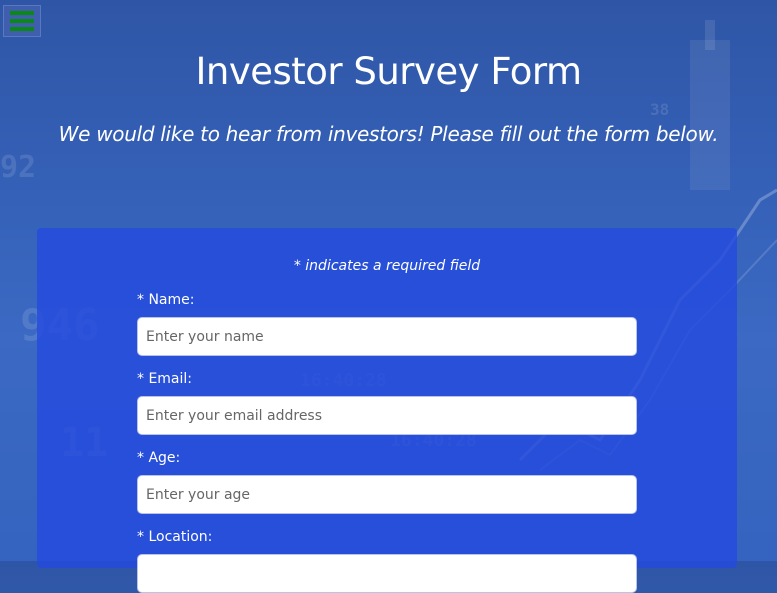  What do you see at coordinates (387, 573) in the screenshot?
I see `location-input` at bounding box center [387, 573].